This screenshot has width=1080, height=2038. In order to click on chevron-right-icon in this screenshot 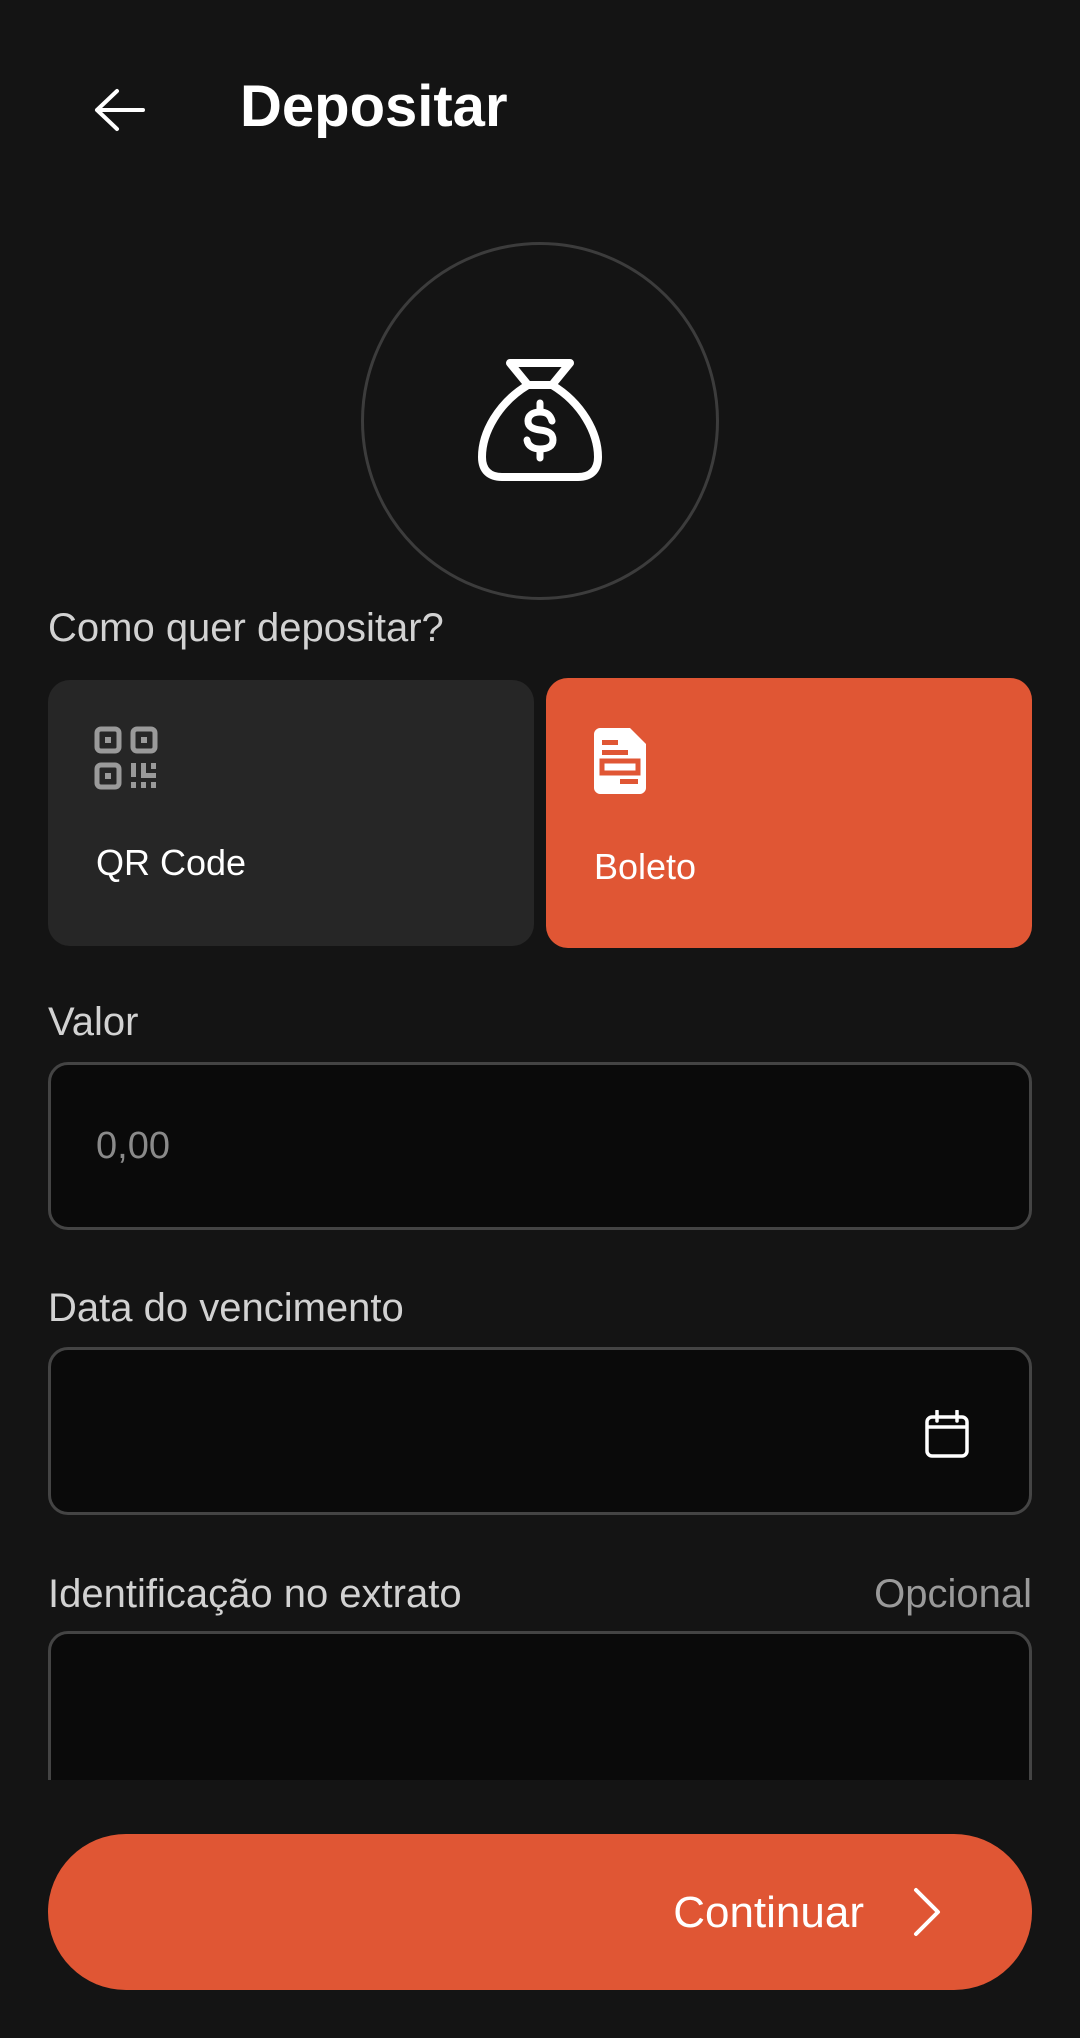, I will do `click(927, 1912)`.